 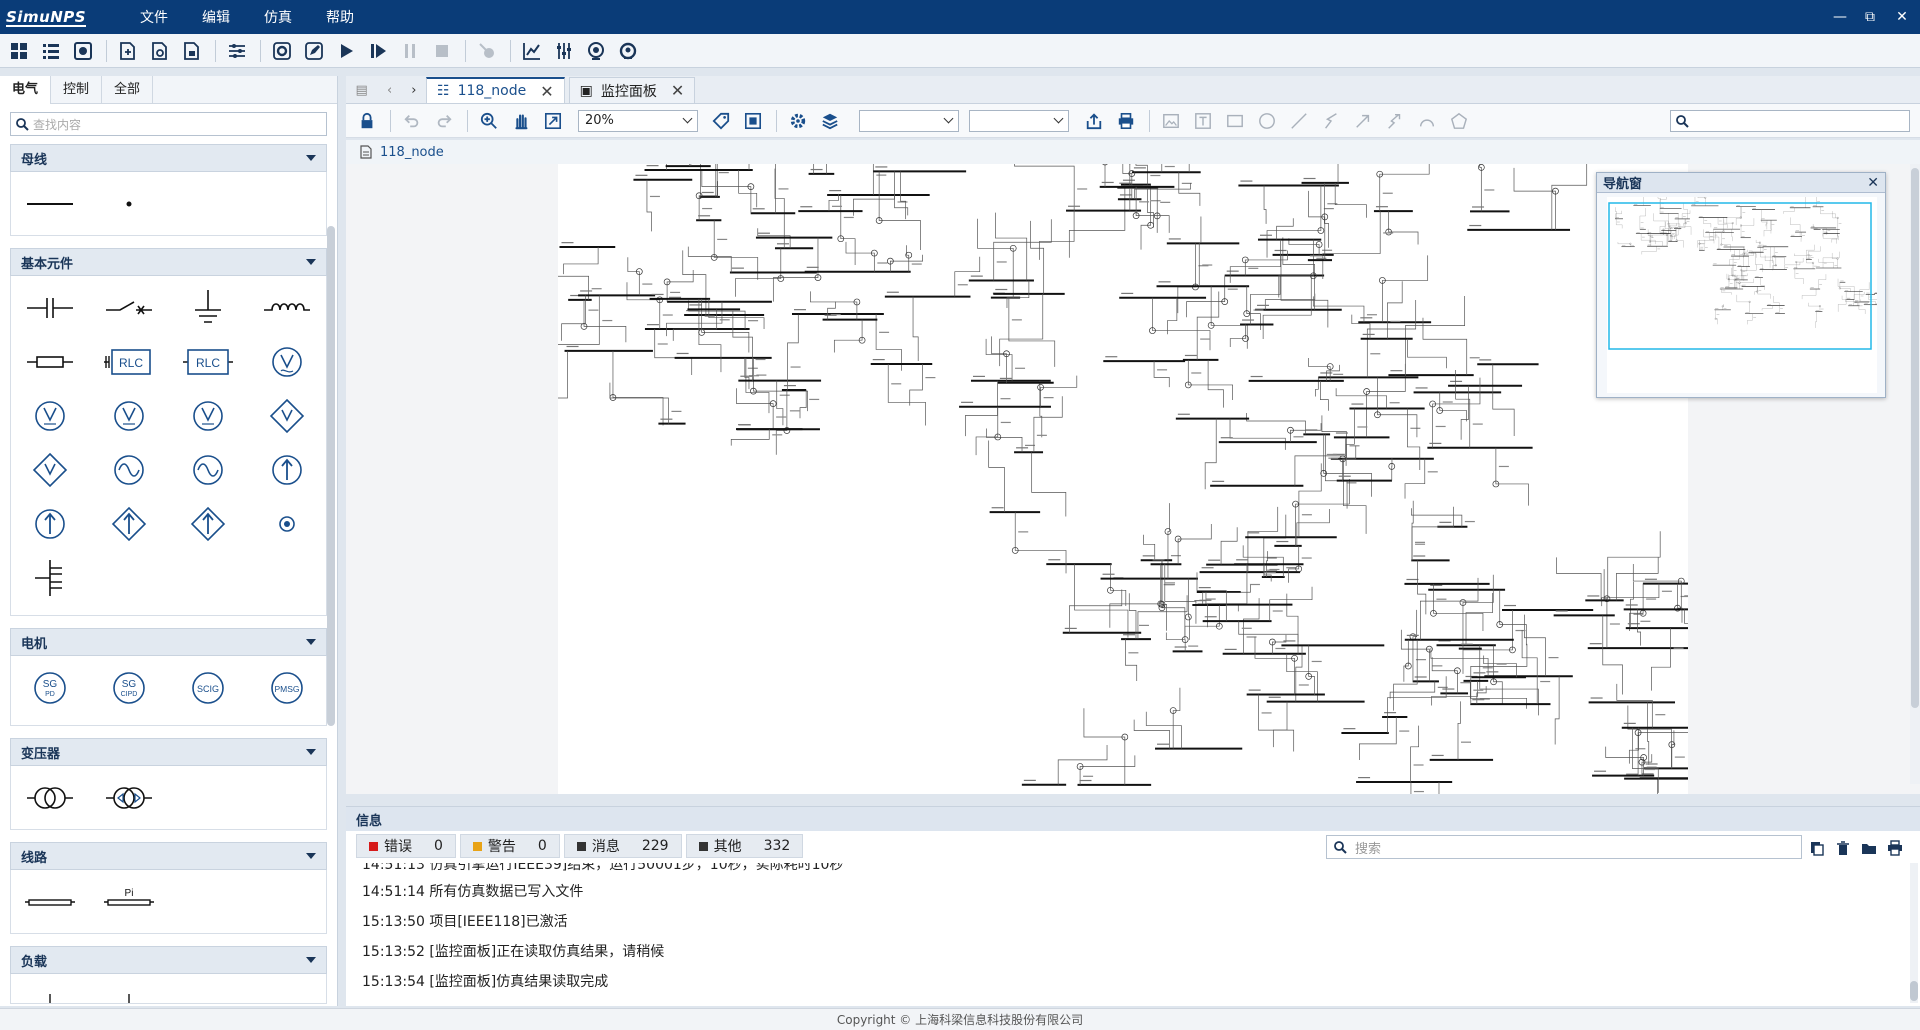 I want to click on line-width-select, so click(x=1019, y=120).